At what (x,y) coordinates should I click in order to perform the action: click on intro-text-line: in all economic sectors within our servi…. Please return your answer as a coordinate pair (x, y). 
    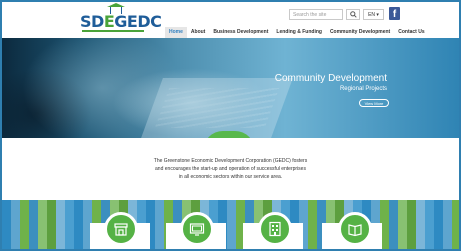
    Looking at the image, I should click on (230, 177).